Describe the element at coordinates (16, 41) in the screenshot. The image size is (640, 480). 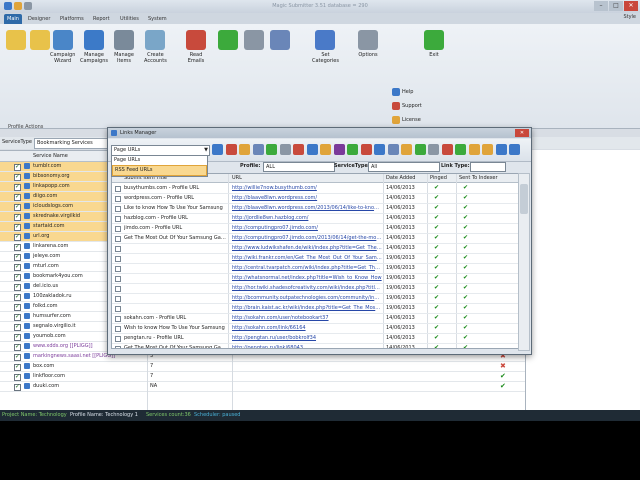
I see `profile-button` at that location.